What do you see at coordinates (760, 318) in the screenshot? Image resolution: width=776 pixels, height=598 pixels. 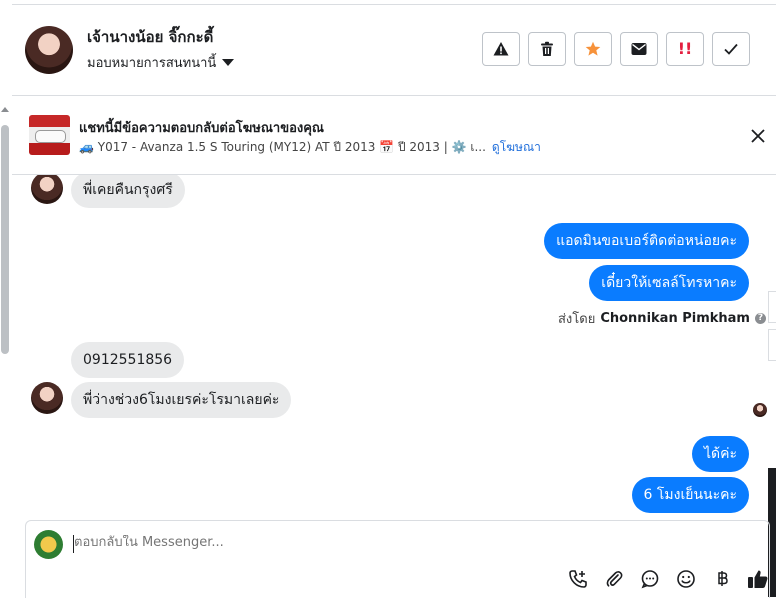 I see `info-icon: ?` at bounding box center [760, 318].